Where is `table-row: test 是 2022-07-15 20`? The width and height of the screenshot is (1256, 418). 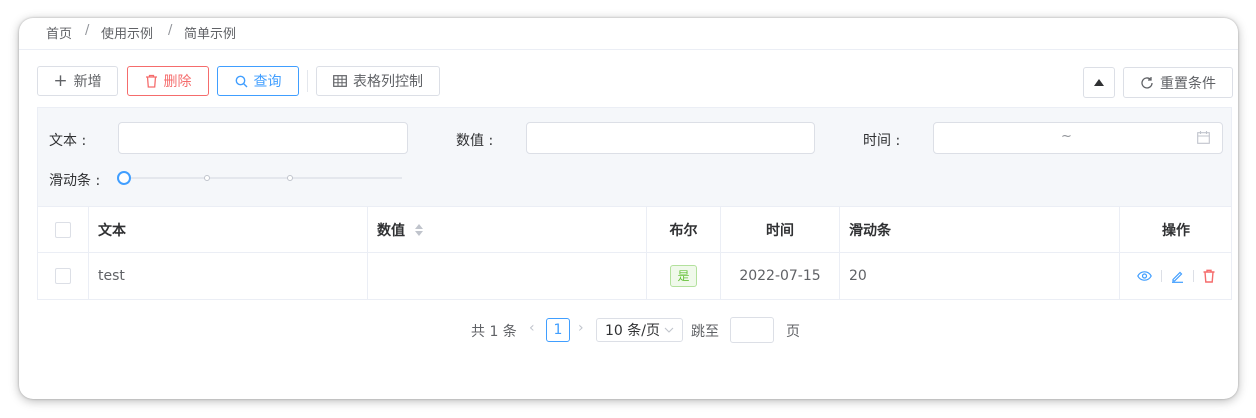
table-row: test 是 2022-07-15 20 is located at coordinates (634, 276).